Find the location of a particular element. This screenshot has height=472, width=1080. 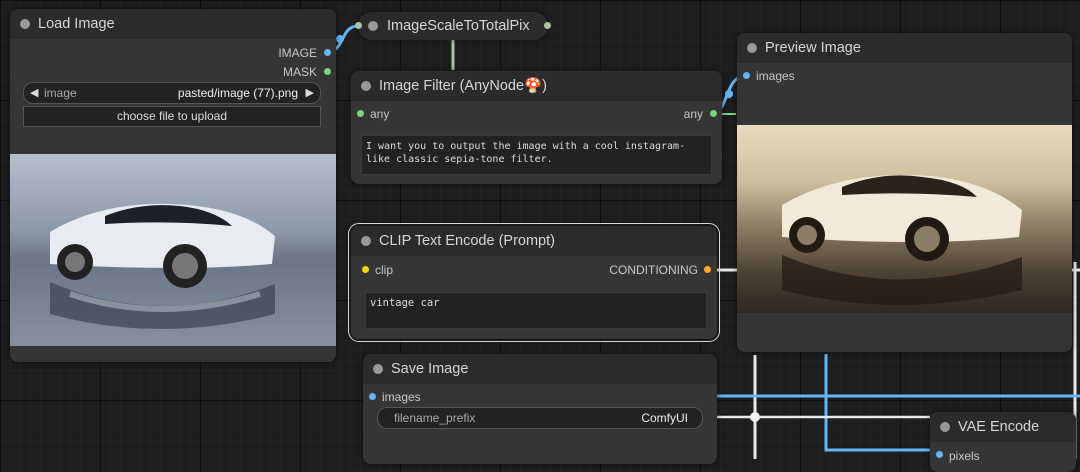

arrow-left-icon: ◀ is located at coordinates (34, 93).